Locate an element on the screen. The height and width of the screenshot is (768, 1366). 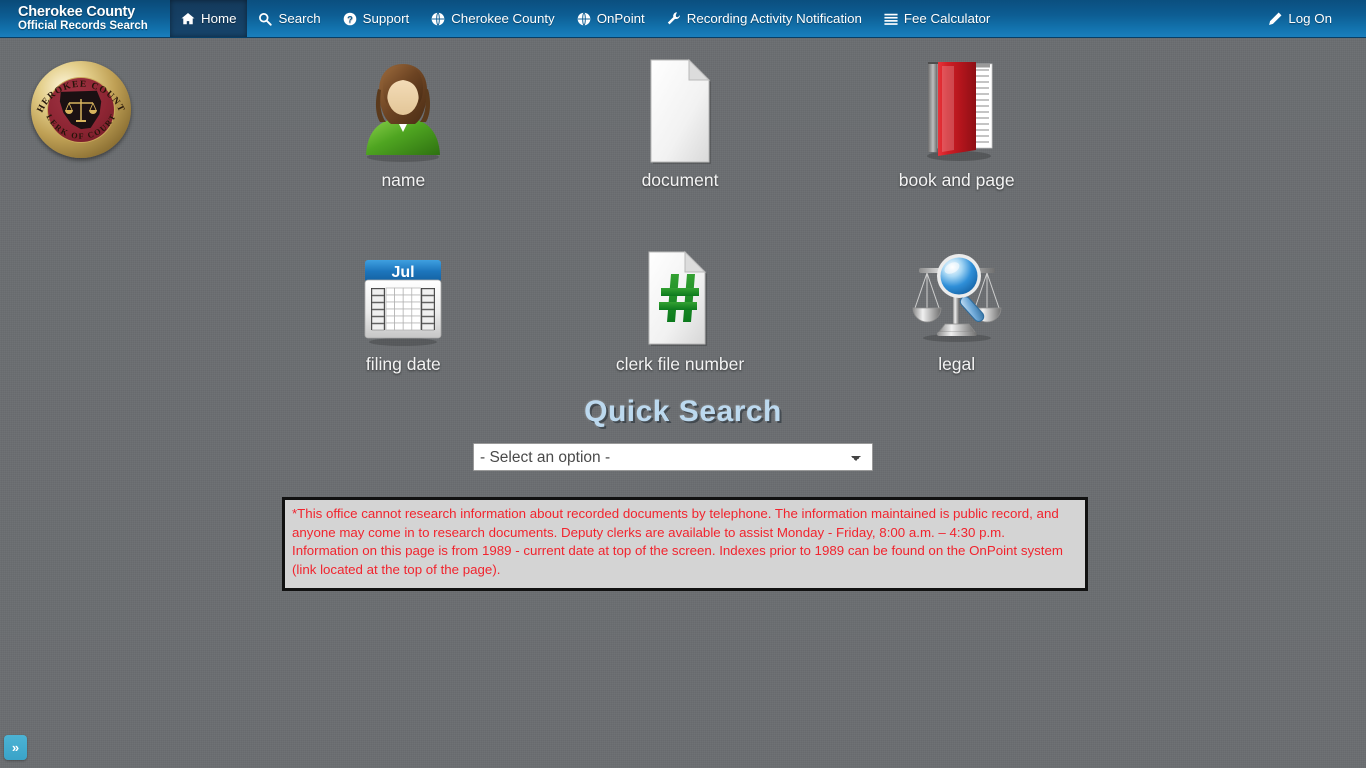
nav-label-fee-calculator: Fee Calculator is located at coordinates (947, 18).